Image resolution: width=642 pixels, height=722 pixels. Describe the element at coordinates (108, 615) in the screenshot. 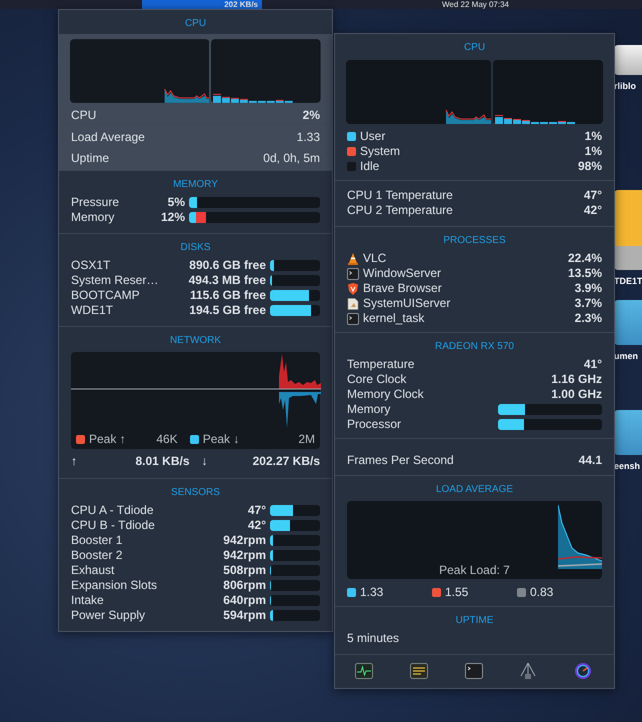

I see `sensor-name: Power Supply` at that location.